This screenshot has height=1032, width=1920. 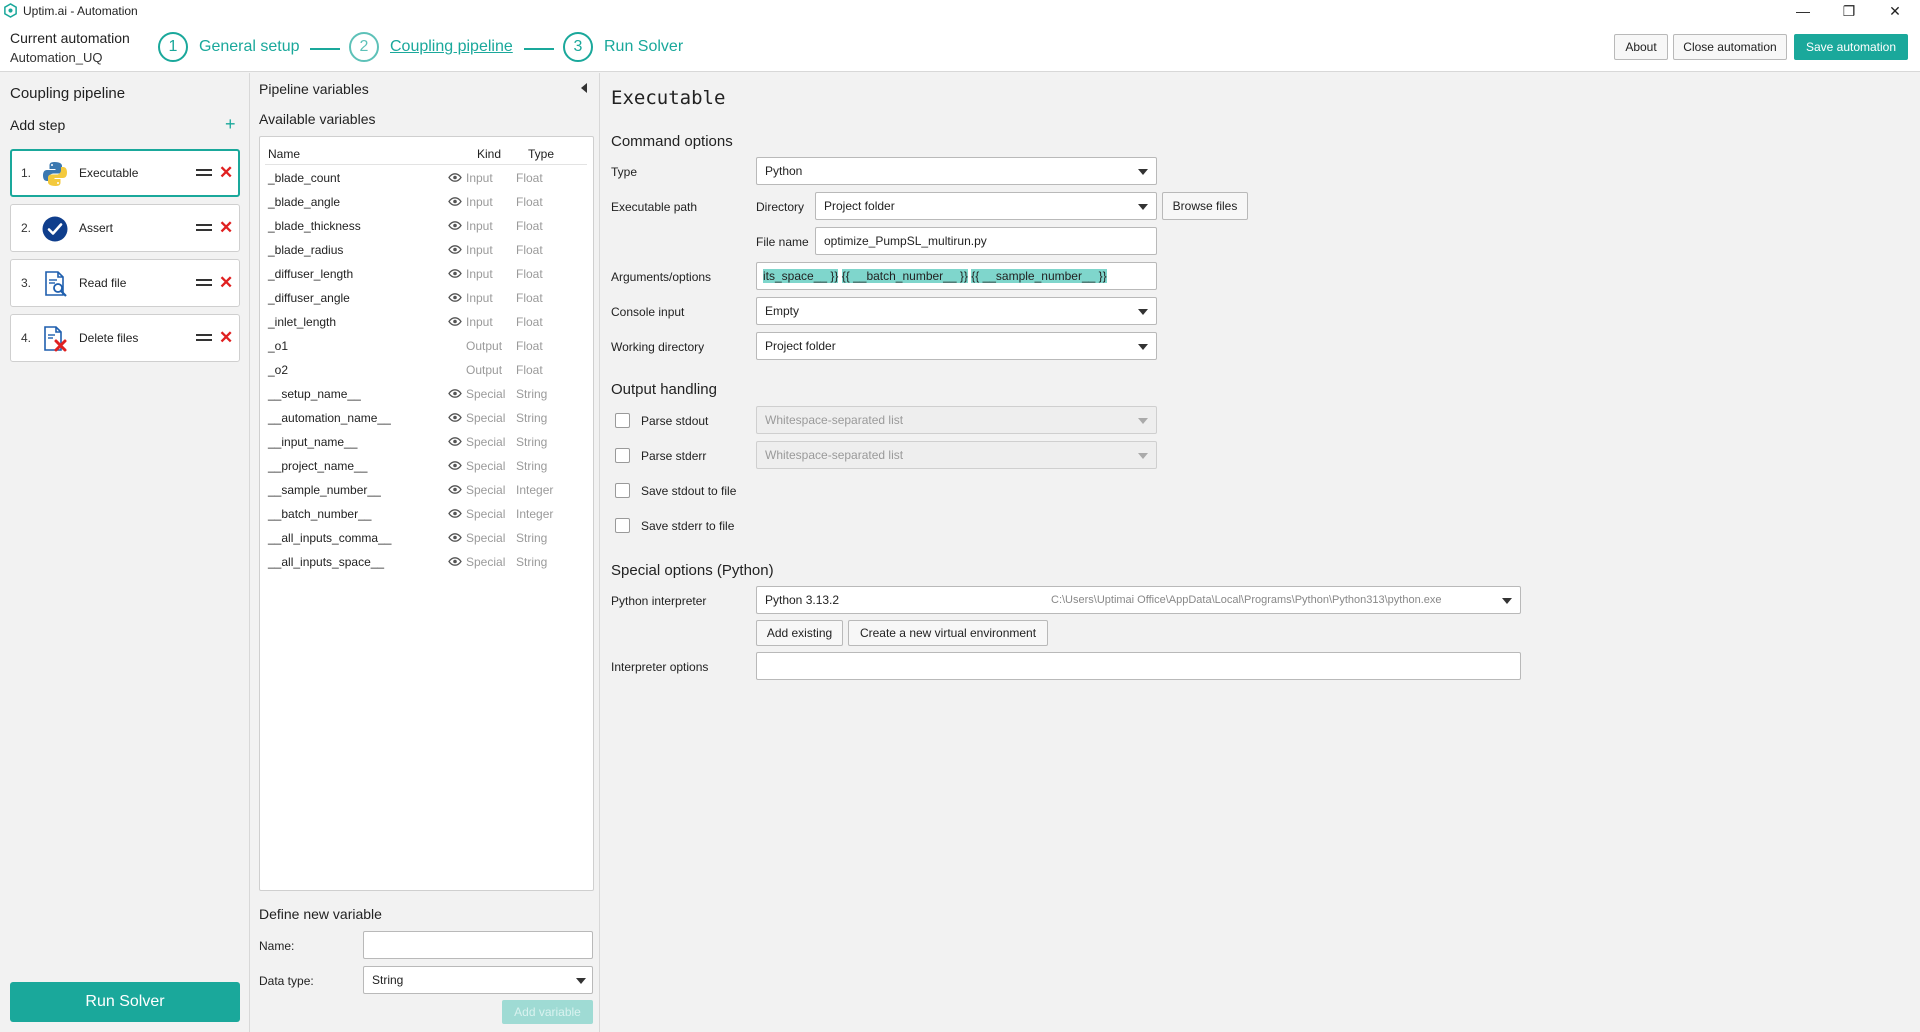 I want to click on table-row: __input_name__ Special String, so click(x=426, y=442).